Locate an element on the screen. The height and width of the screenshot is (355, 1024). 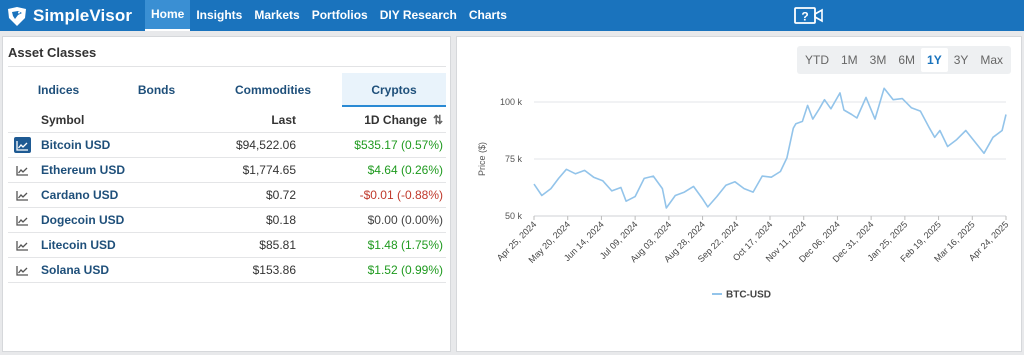
last-price: $153.86 is located at coordinates (274, 270).